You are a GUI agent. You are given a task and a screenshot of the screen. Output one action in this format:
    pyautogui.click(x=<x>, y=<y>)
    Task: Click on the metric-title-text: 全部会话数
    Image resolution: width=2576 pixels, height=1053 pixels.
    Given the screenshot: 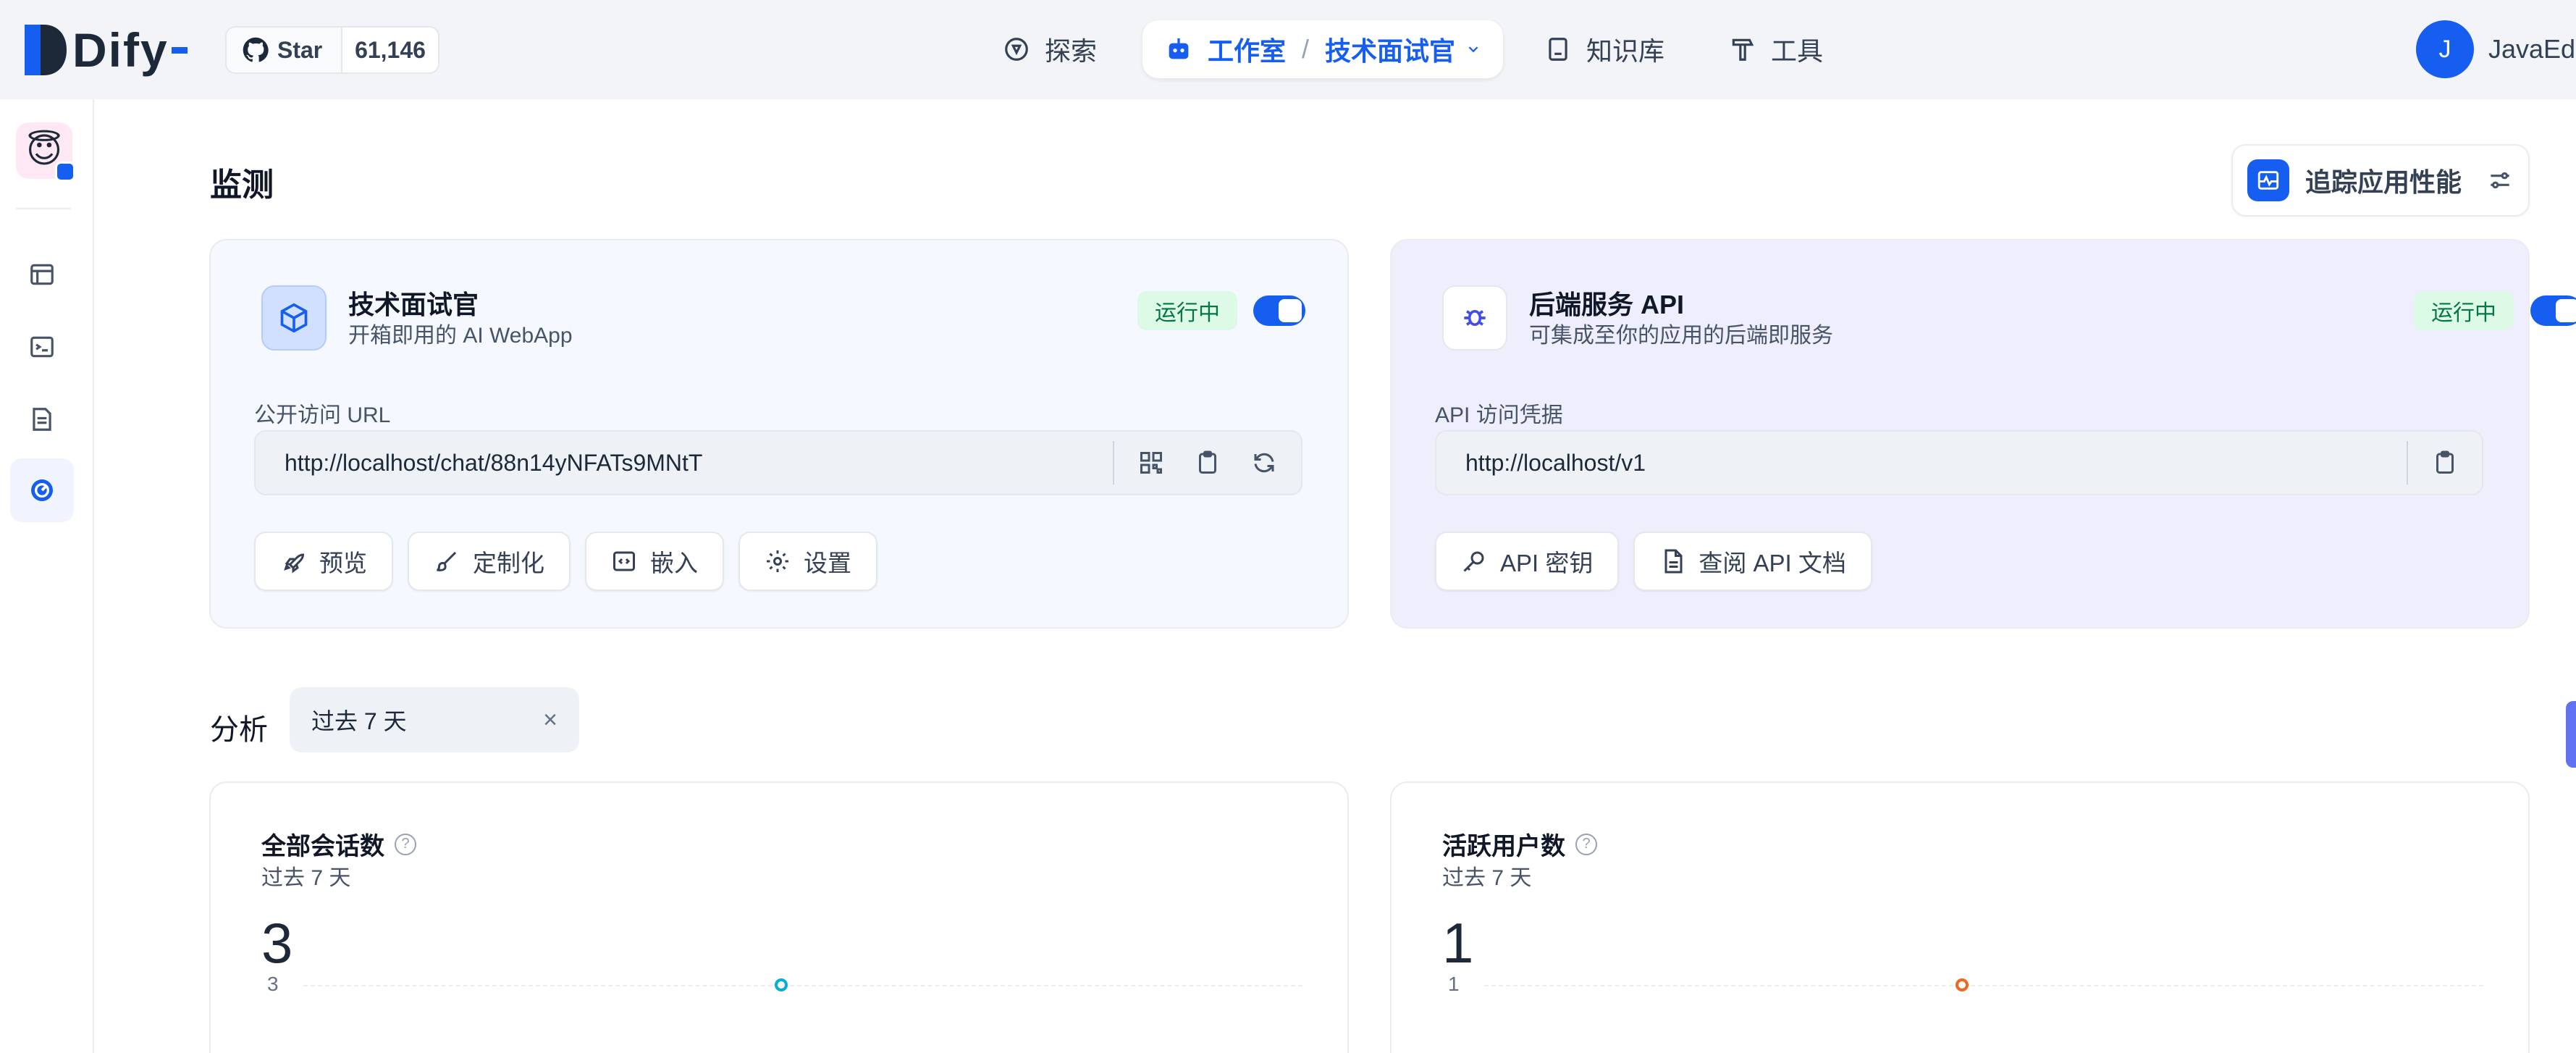 What is the action you would take?
    pyautogui.click(x=322, y=846)
    